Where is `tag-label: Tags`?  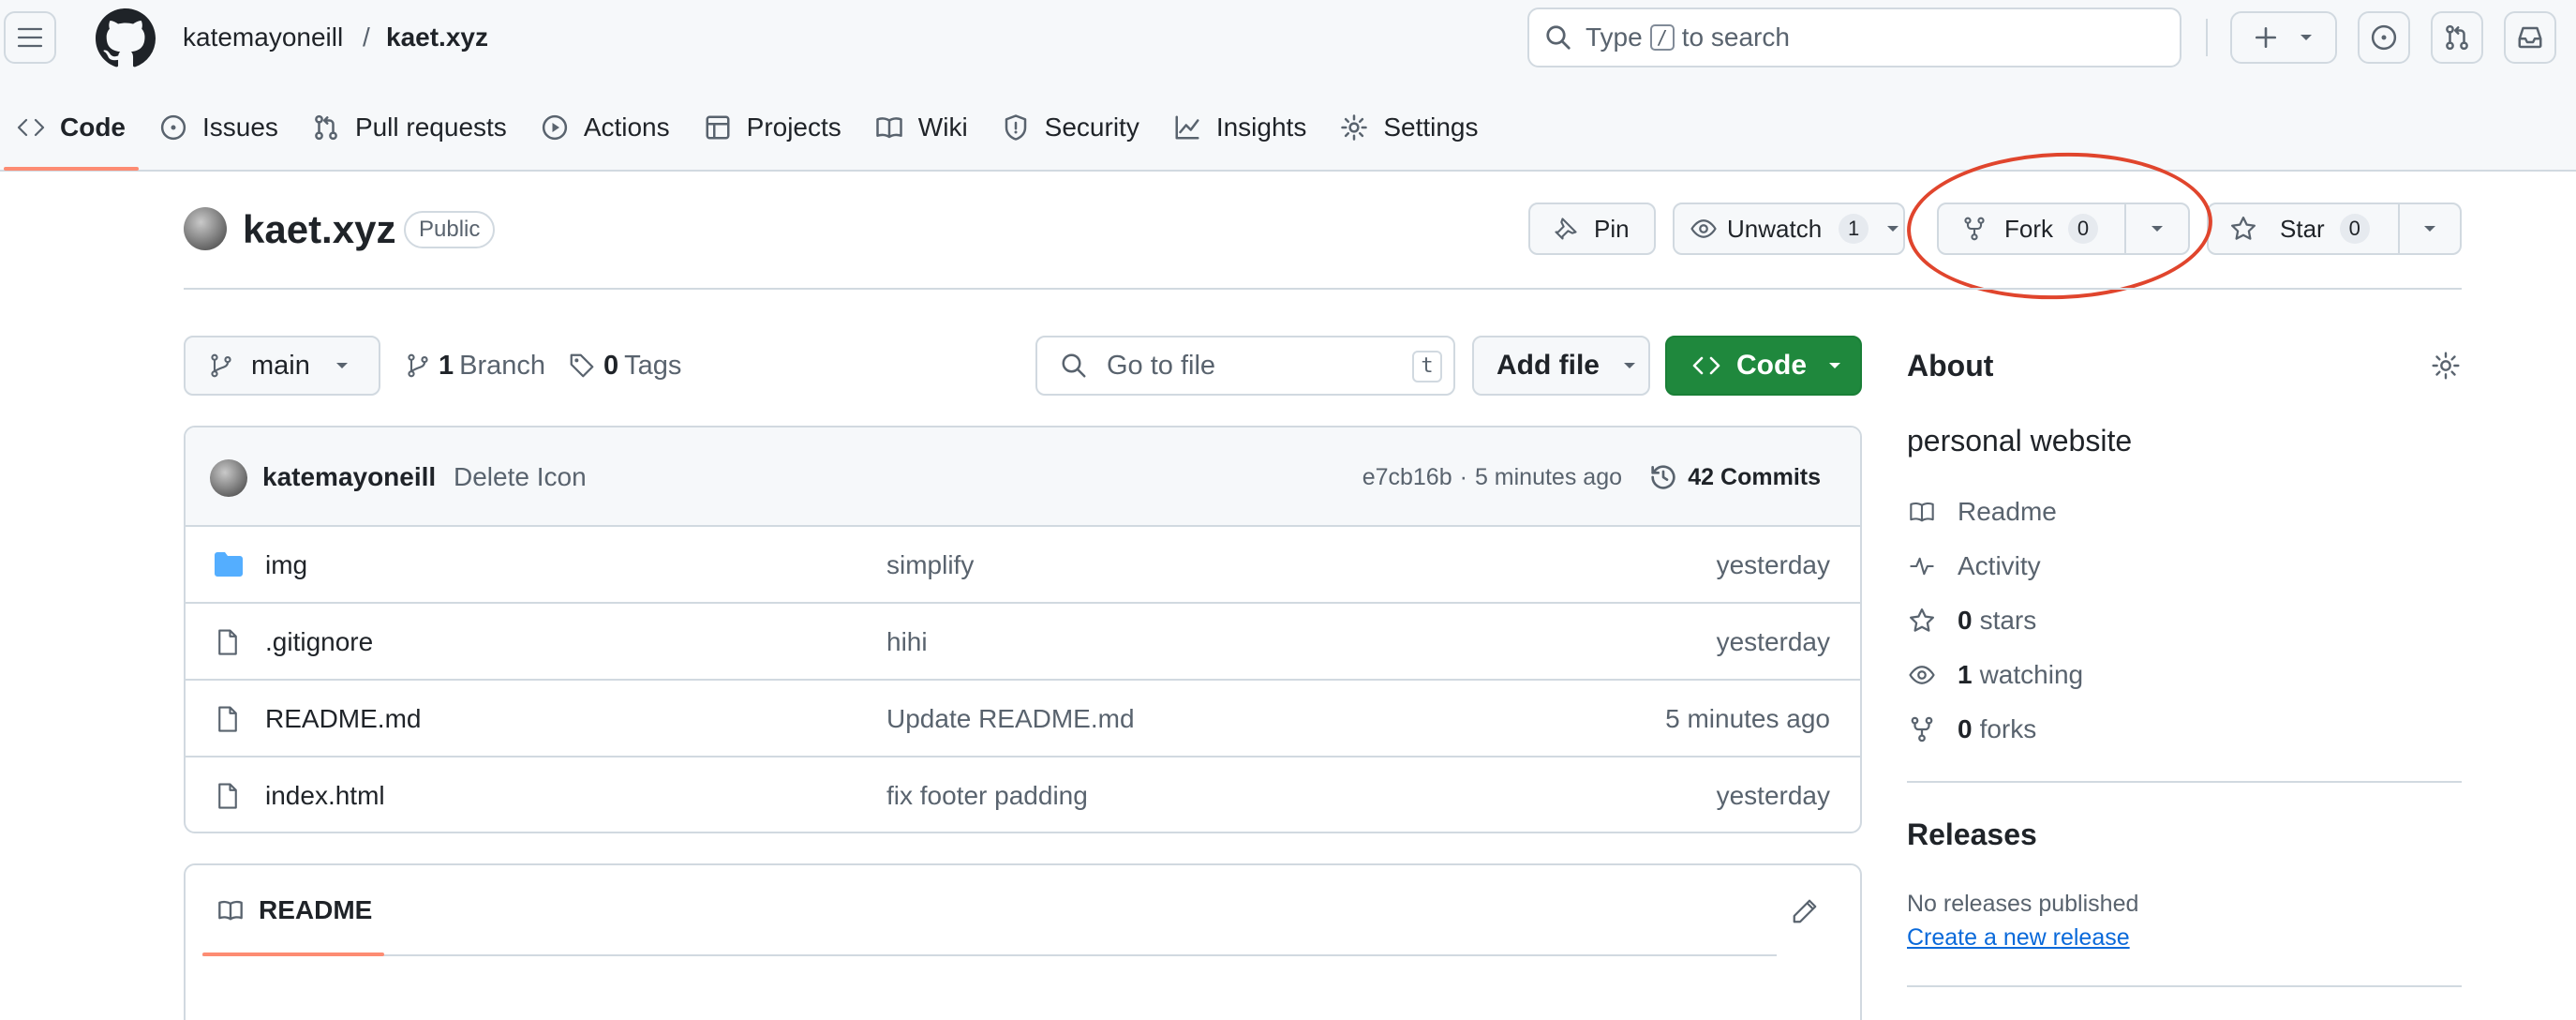
tag-label: Tags is located at coordinates (653, 366).